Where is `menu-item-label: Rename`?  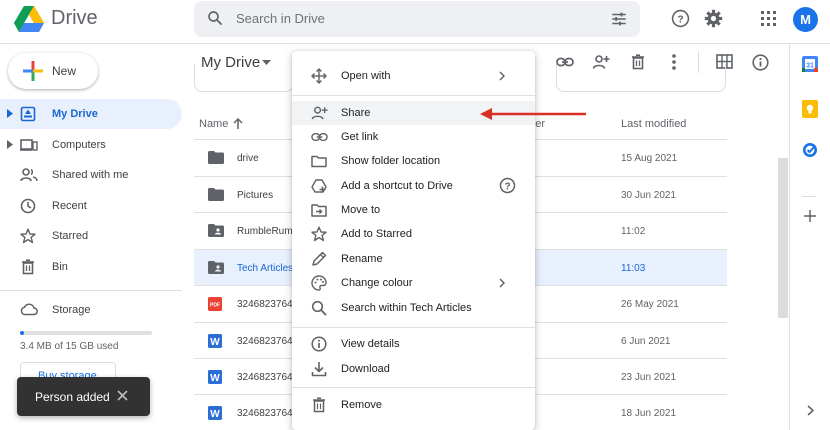
menu-item-label: Rename is located at coordinates (362, 259).